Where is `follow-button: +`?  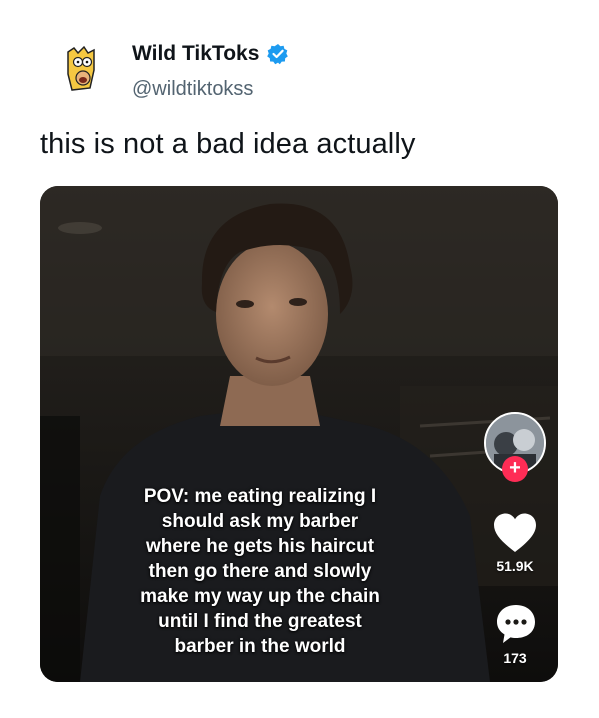 follow-button: + is located at coordinates (515, 469).